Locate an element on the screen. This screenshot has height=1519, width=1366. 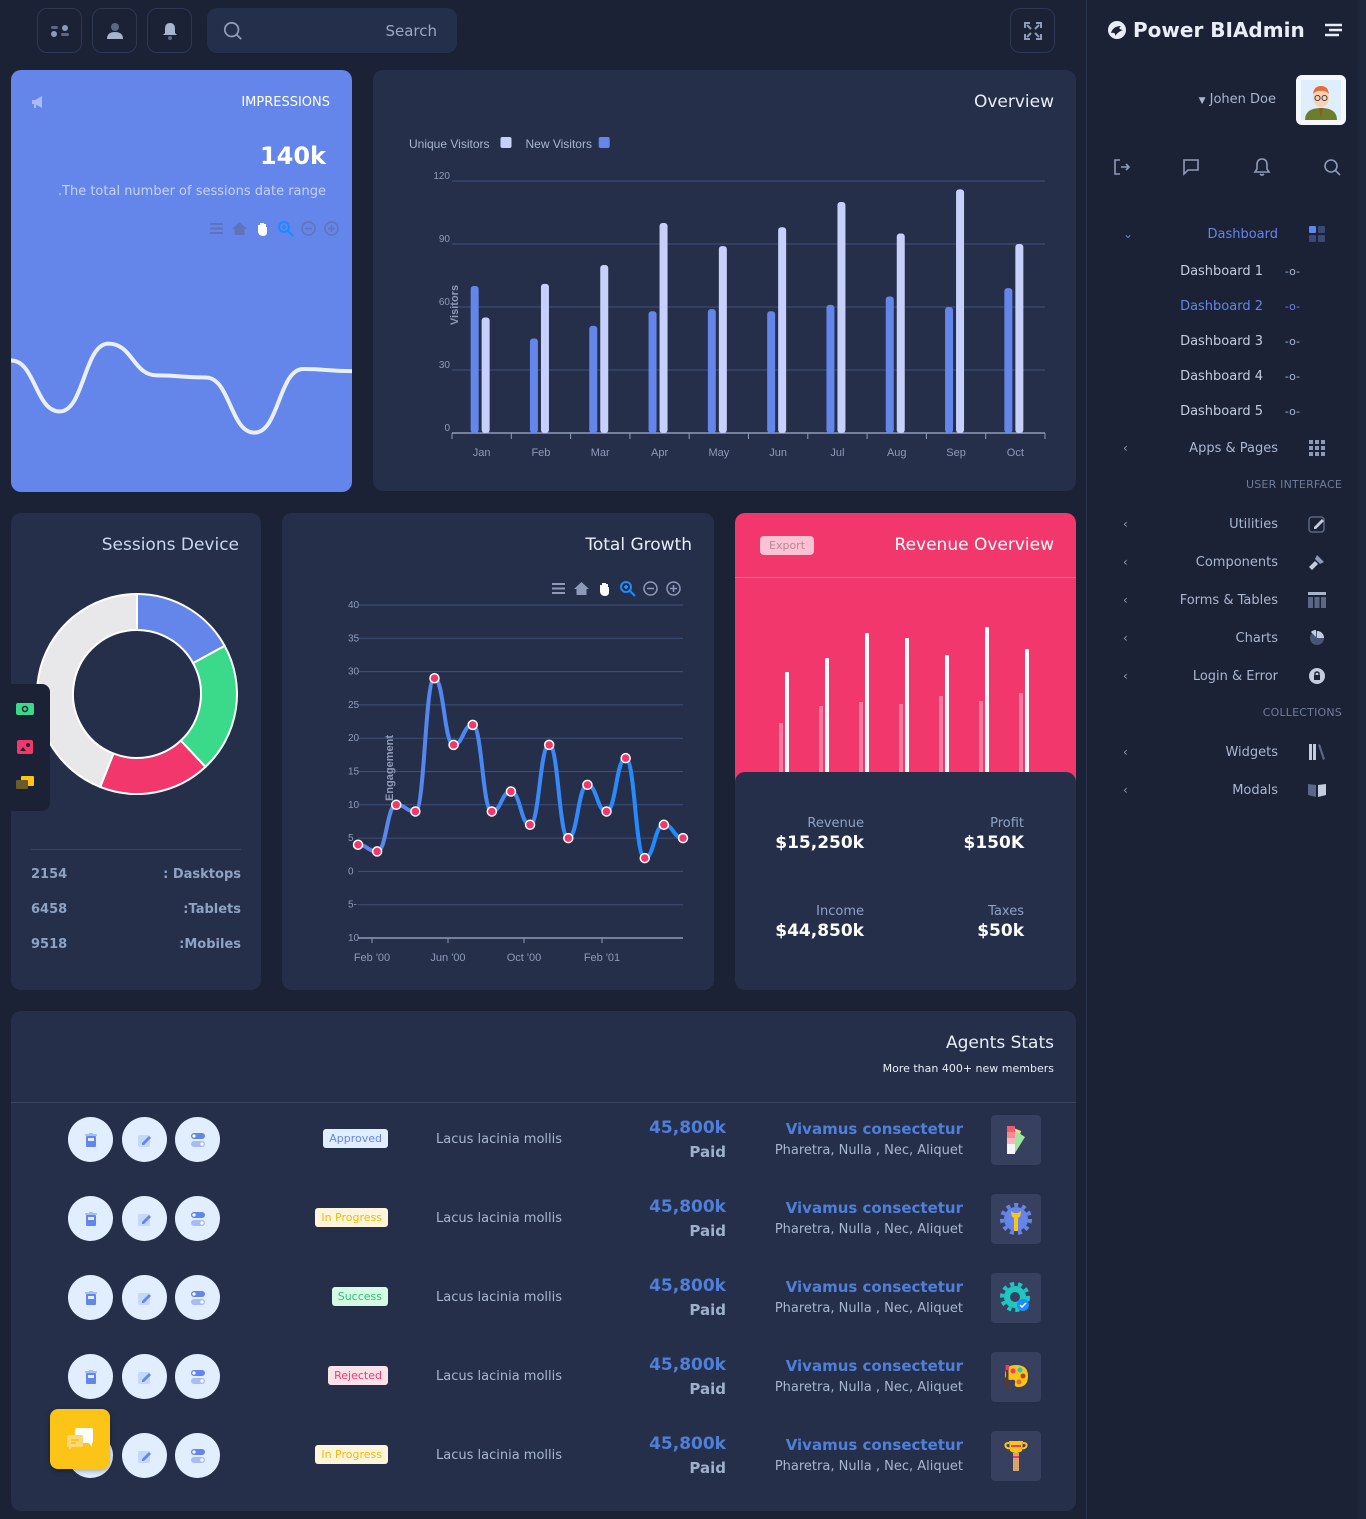
logout-icon is located at coordinates (1122, 167).